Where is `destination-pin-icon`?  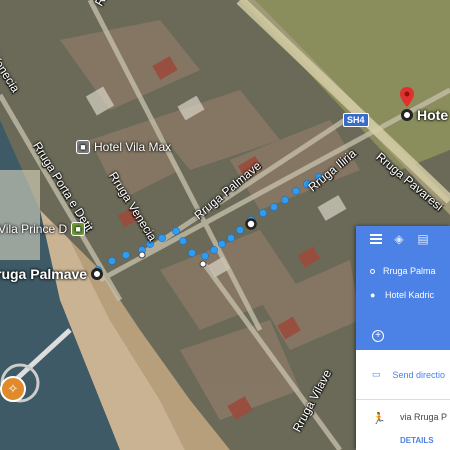 destination-pin-icon is located at coordinates (407, 97).